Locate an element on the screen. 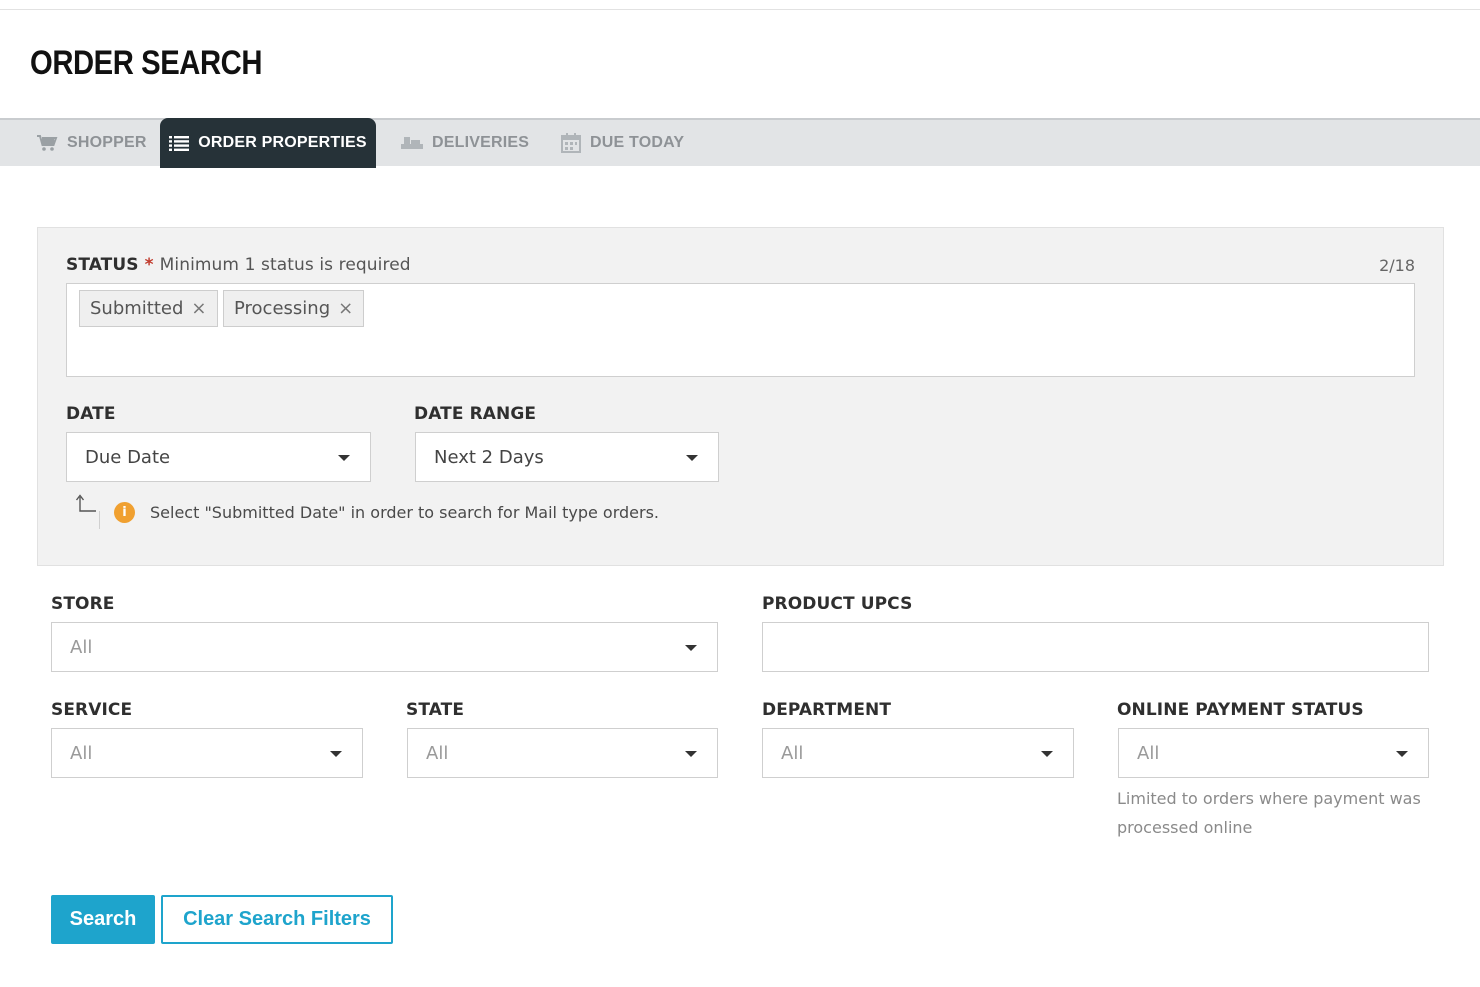 Image resolution: width=1480 pixels, height=987 pixels. online-payment-status-label: ONLINE PAYMENT STATUS is located at coordinates (1240, 710).